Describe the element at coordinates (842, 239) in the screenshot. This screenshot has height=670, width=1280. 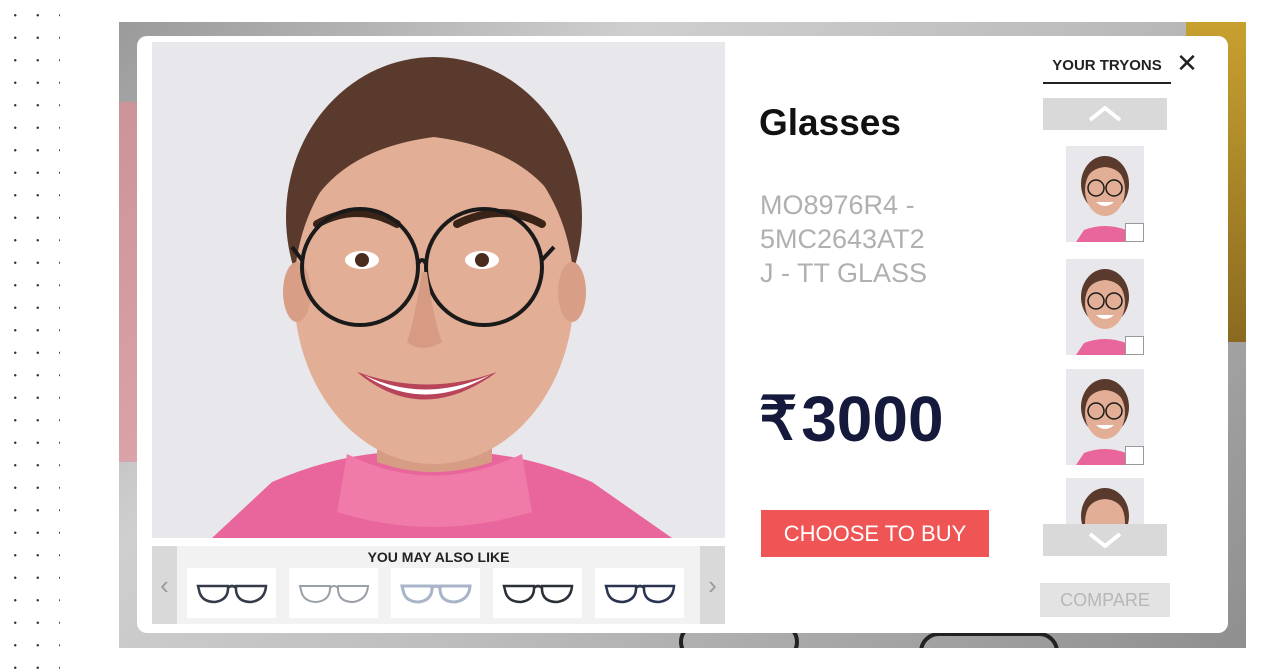
I see `product-code-line: 5MC2643AT2` at that location.